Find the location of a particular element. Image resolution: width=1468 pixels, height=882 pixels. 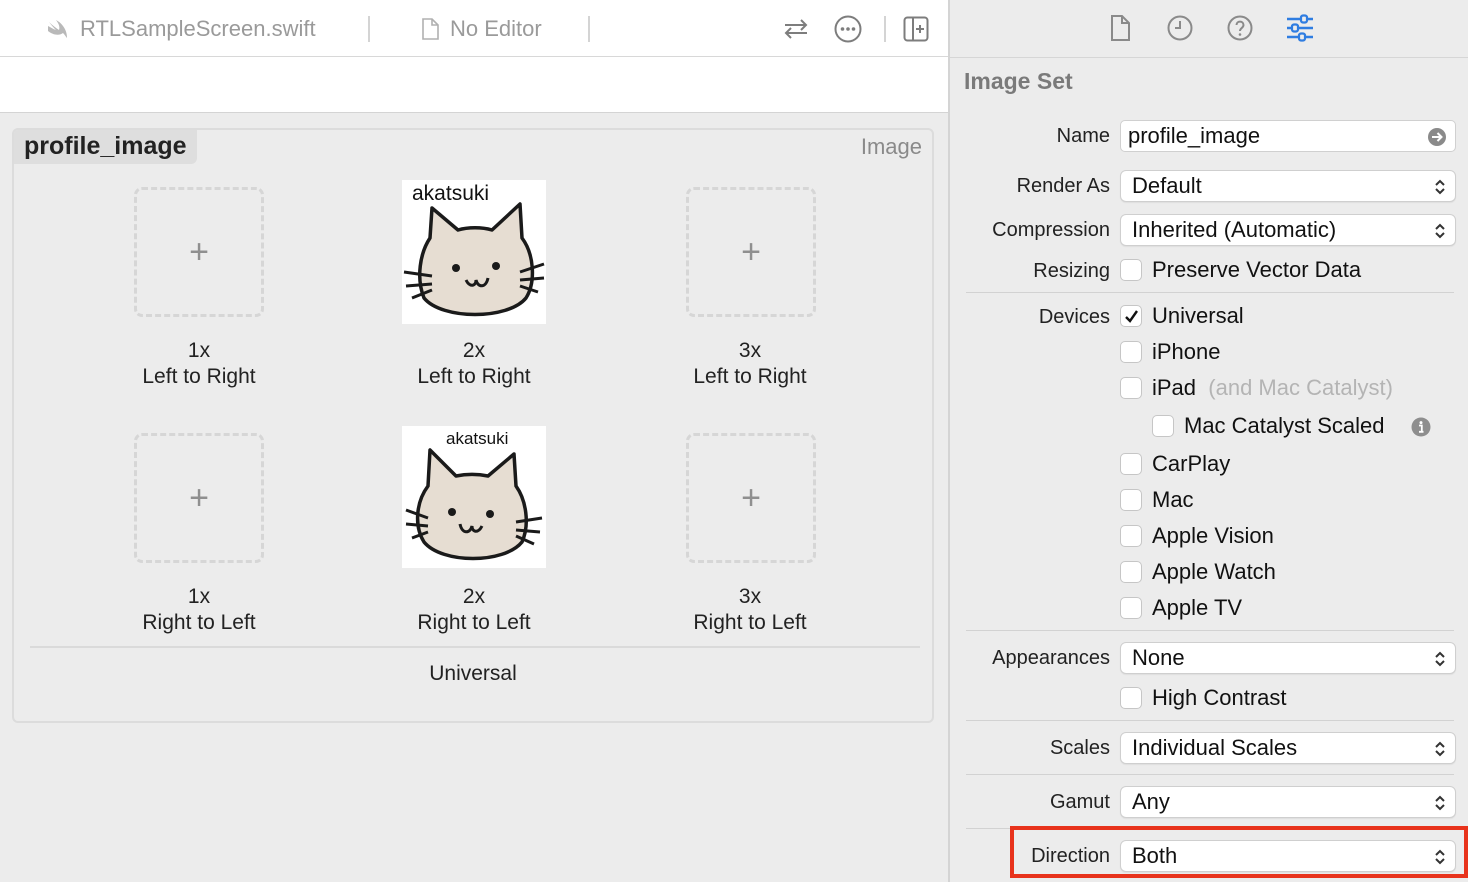

render-as-label: Render As is located at coordinates (1063, 186).